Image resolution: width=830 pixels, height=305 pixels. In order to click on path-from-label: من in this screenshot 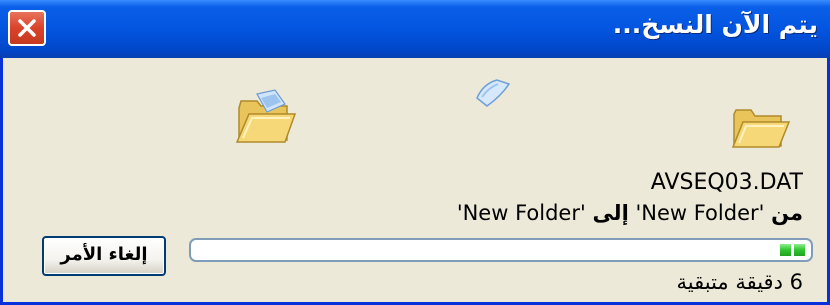, I will do `click(787, 213)`.